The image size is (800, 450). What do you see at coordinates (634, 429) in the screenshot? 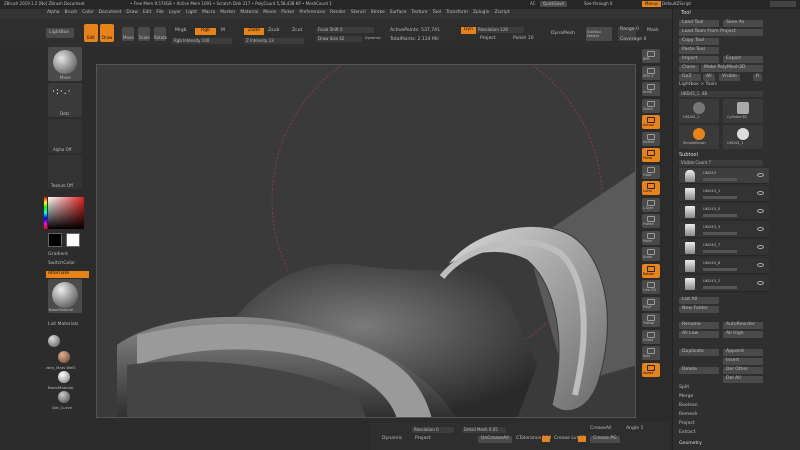
I see `angle-slider: Angle 1` at bounding box center [634, 429].